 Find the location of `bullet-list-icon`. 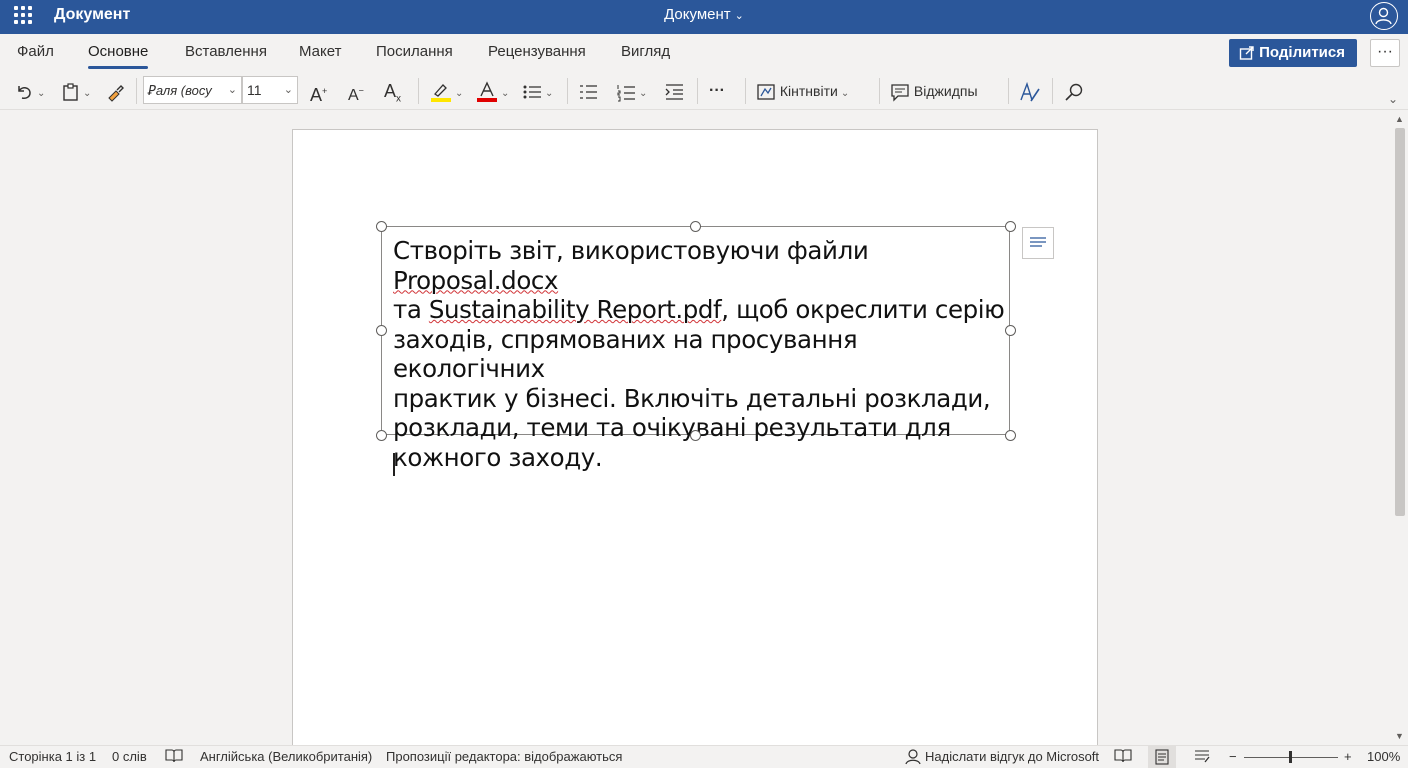

bullet-list-icon is located at coordinates (532, 92).